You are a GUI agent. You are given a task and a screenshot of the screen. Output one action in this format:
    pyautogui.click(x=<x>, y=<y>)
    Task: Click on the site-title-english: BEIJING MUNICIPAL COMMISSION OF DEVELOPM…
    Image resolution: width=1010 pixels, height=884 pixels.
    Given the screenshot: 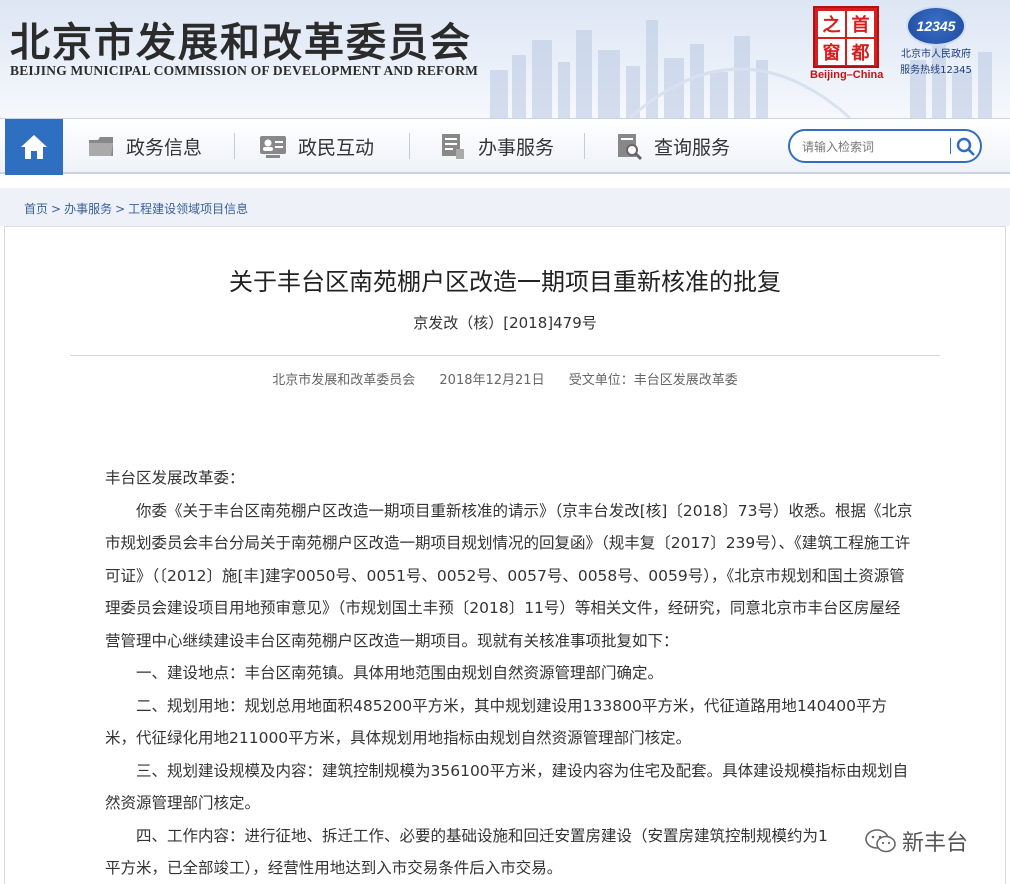 What is the action you would take?
    pyautogui.click(x=244, y=70)
    